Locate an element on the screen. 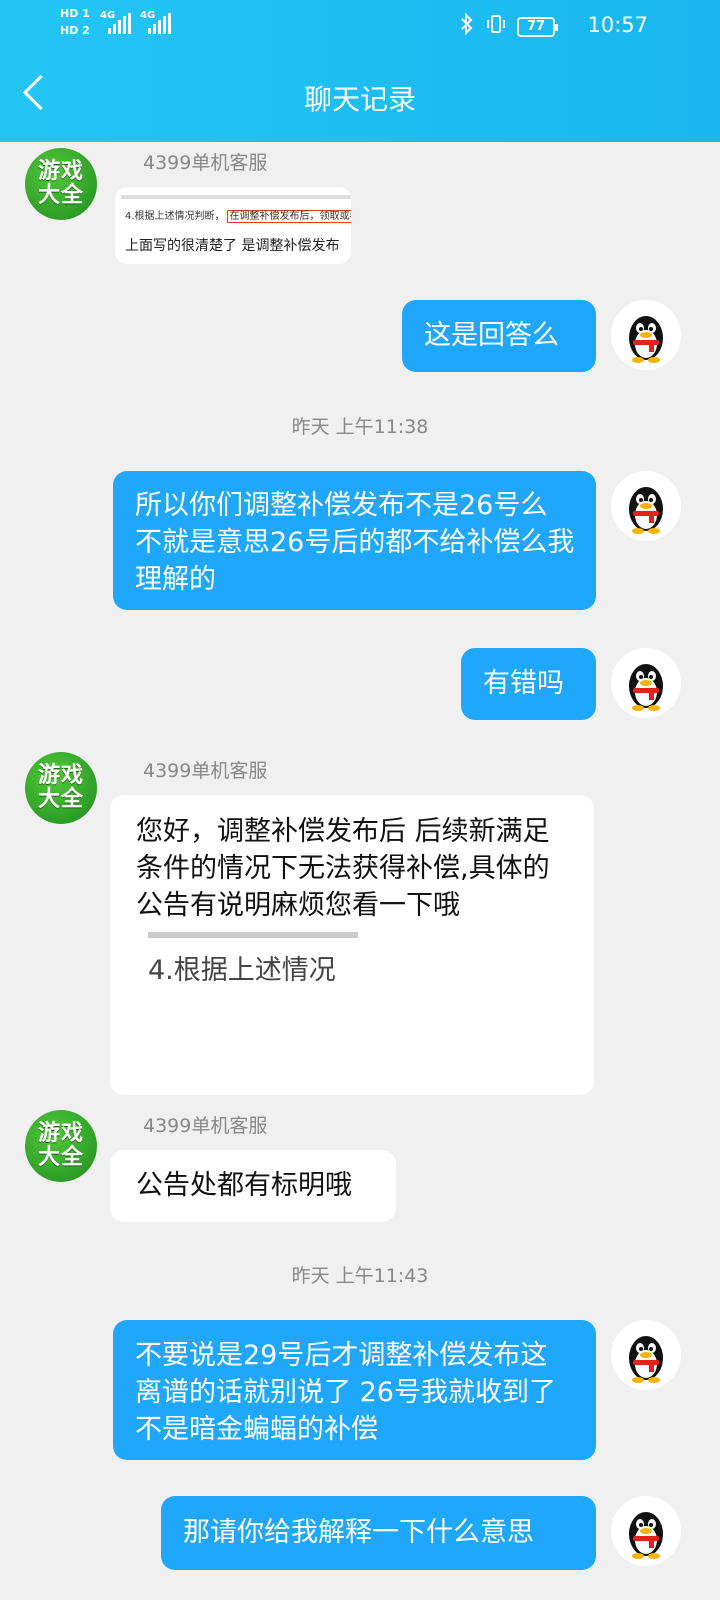 This screenshot has width=720, height=1600. image-text-line: 4.根据上述情况判断， 在调整补偿发布后，领取或者 is located at coordinates (238, 215).